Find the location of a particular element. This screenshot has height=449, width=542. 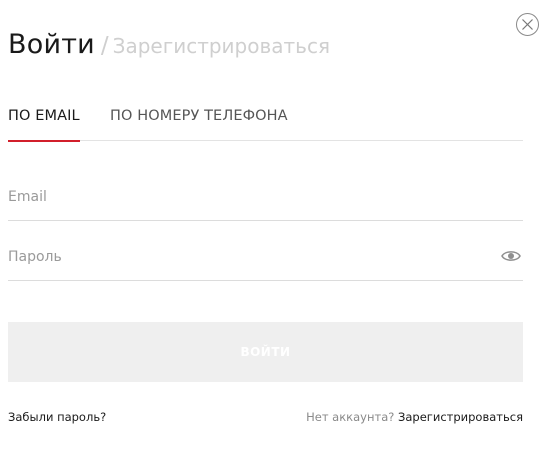

no-account-block: Нет аккаунта? Зарегистрироваться is located at coordinates (414, 417).